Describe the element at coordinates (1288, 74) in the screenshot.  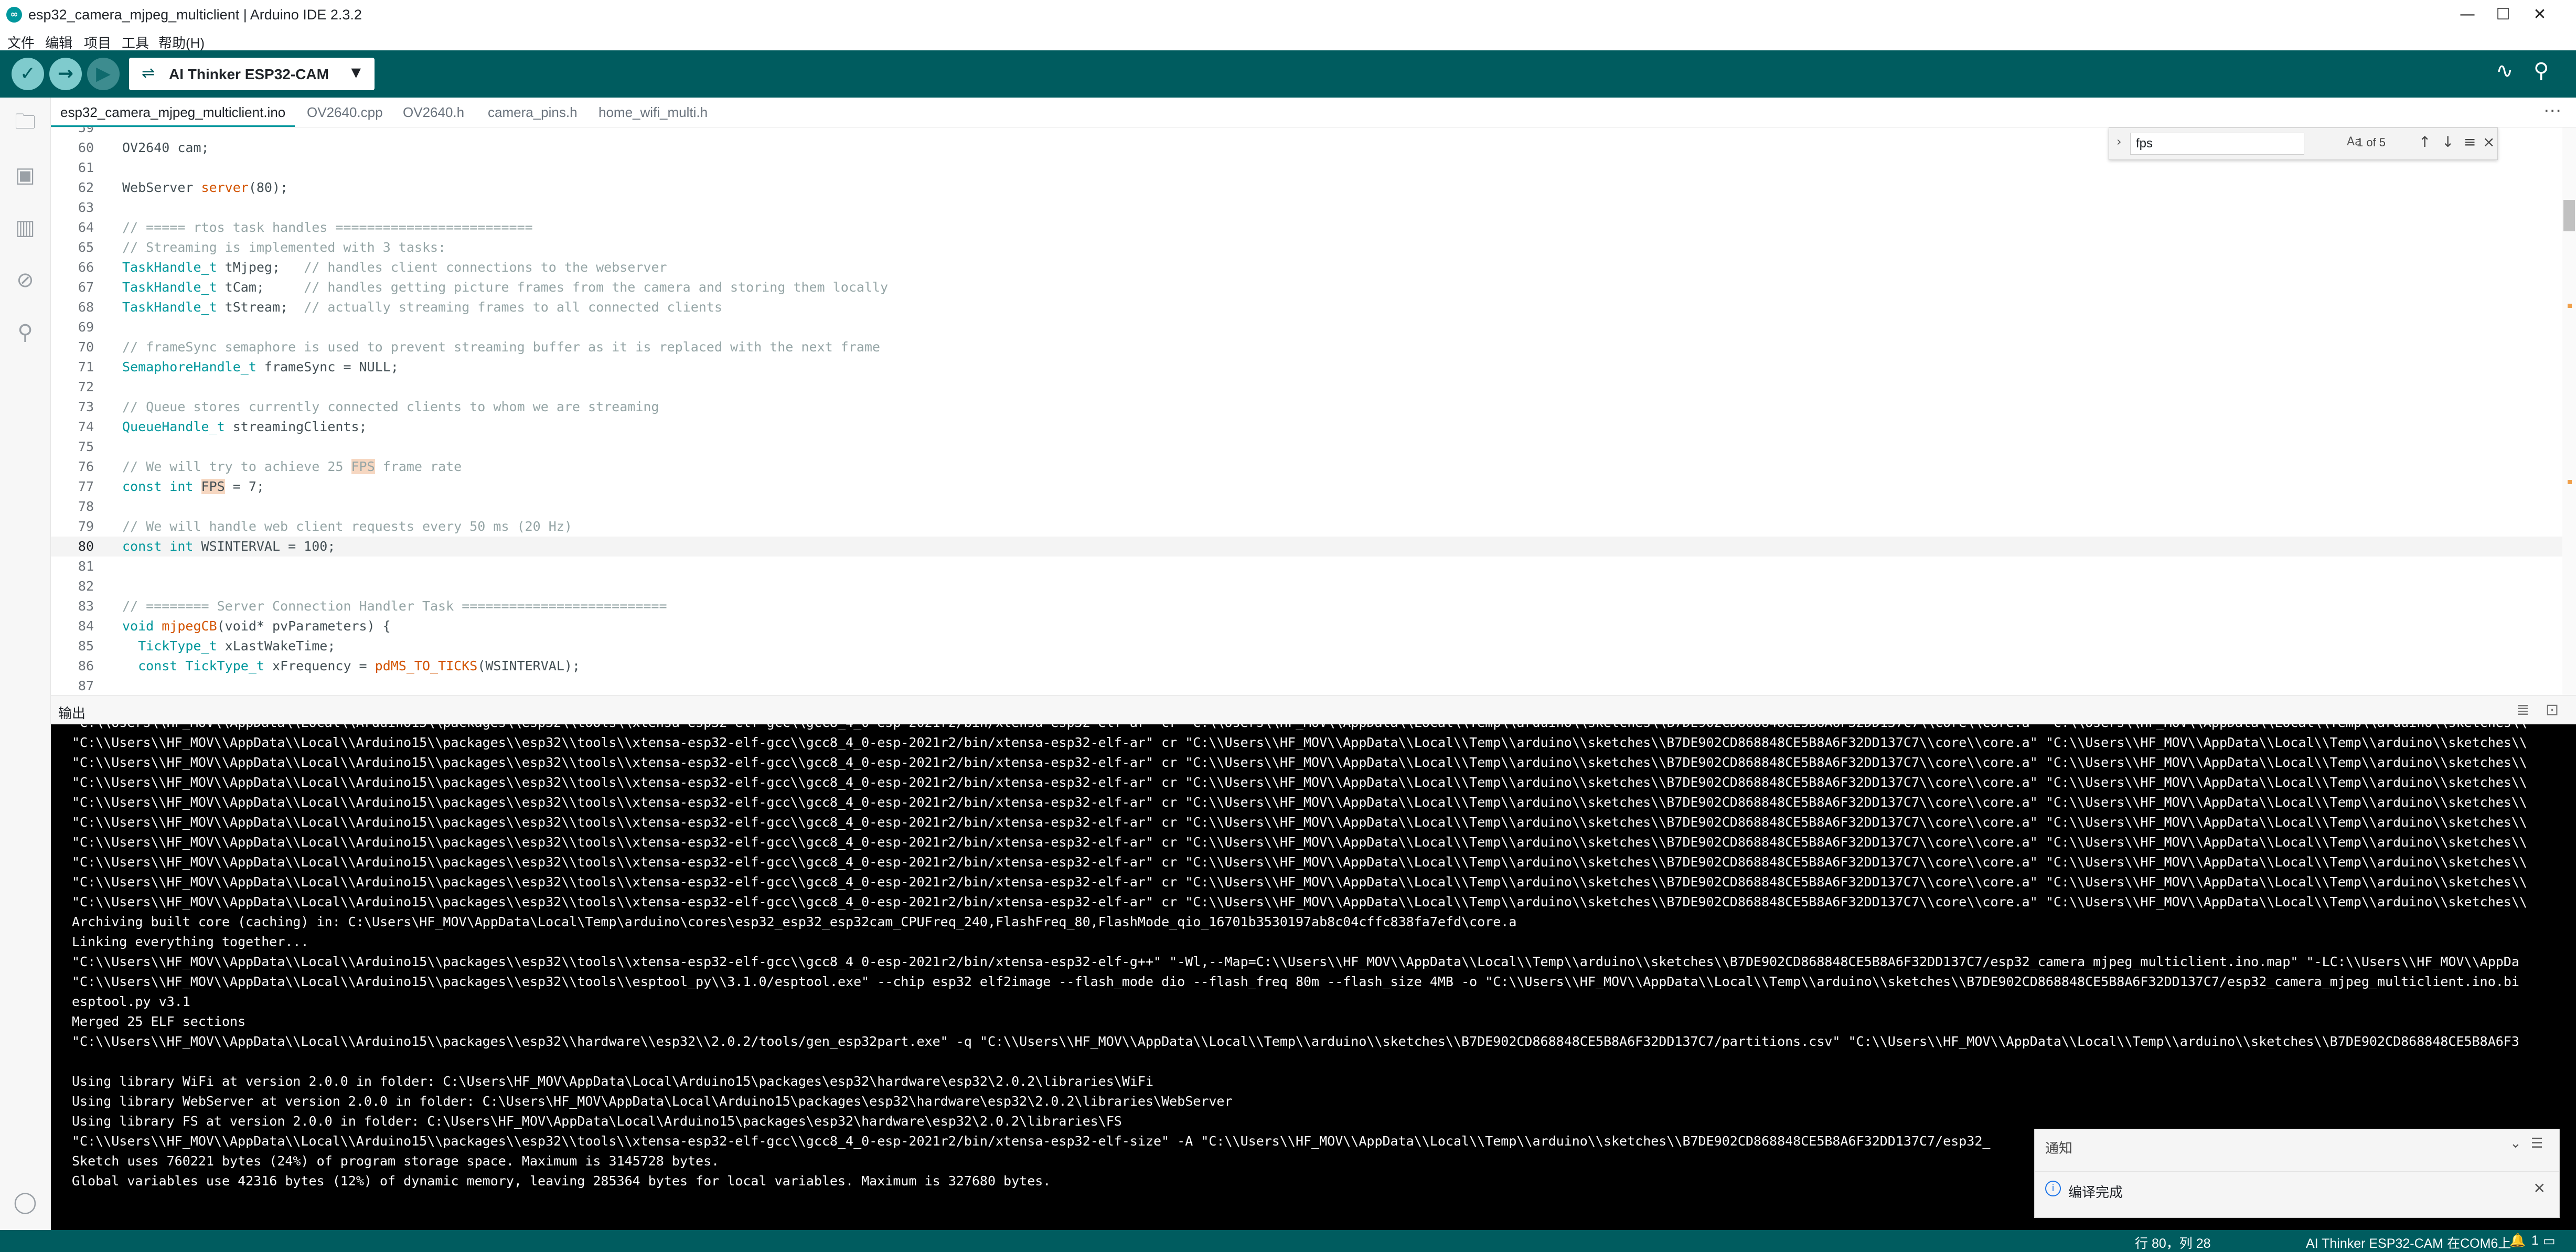
I see `toolbar: ✓ → ▶ ⇌ AI Thinker ESP32-CAM ▼ ∿ ⚲` at that location.